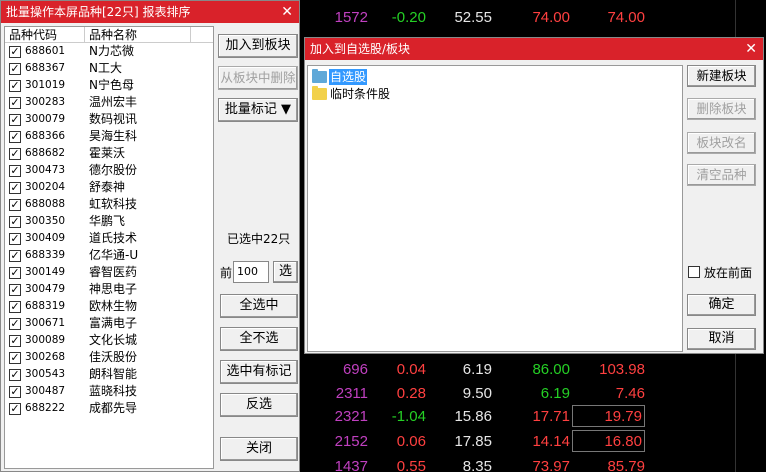 The height and width of the screenshot is (472, 766). Describe the element at coordinates (533, 463) in the screenshot. I see `quote-row: 1437 0.55 8.35 73.97 85.79` at that location.